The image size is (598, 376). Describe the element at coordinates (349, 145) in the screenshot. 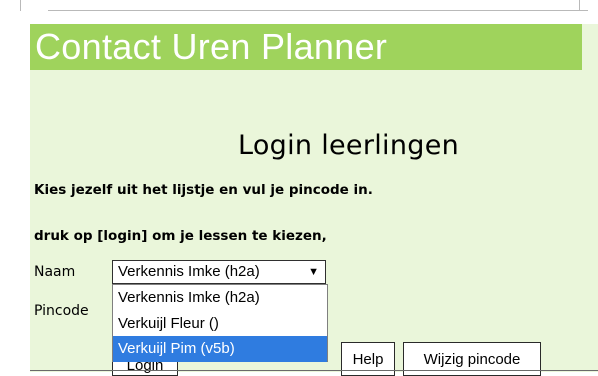

I see `page-title: Login leerlingen` at that location.